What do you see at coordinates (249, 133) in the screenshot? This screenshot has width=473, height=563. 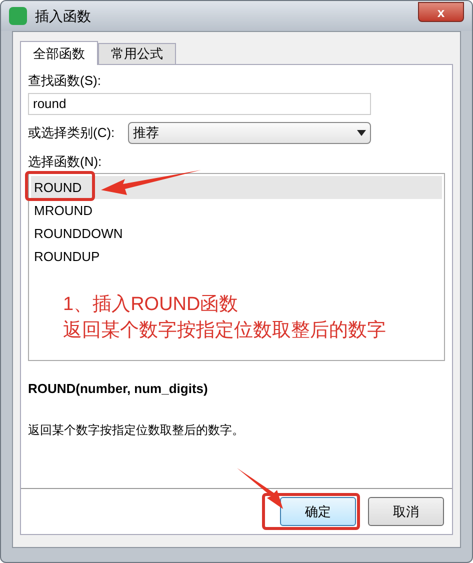 I see `category-dropdown: 推荐` at bounding box center [249, 133].